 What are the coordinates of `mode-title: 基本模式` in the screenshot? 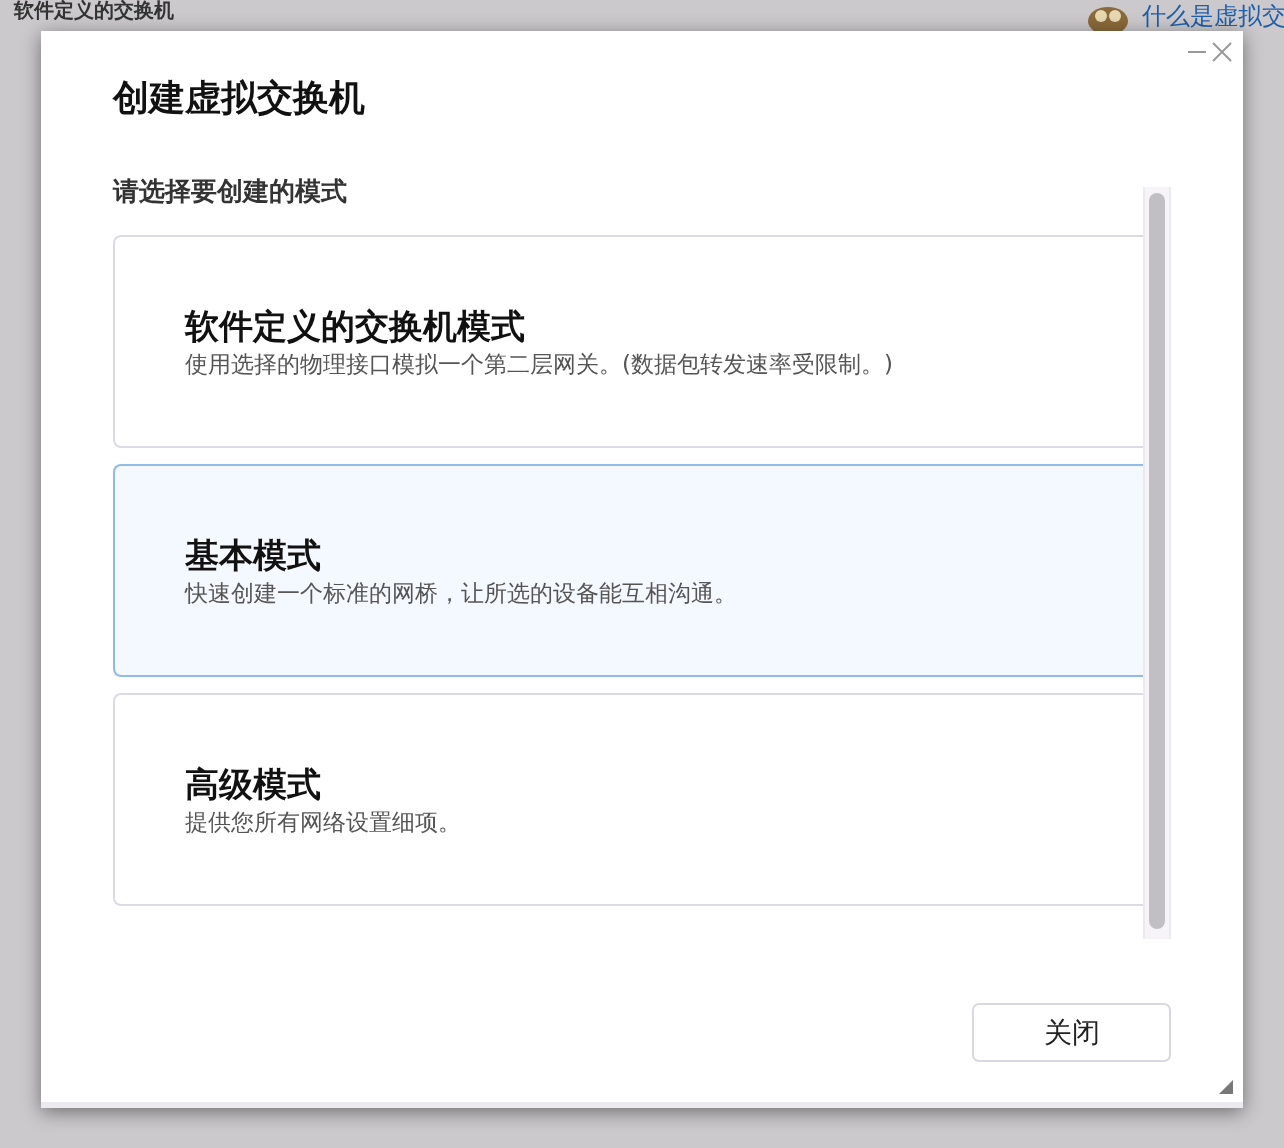 It's located at (253, 555).